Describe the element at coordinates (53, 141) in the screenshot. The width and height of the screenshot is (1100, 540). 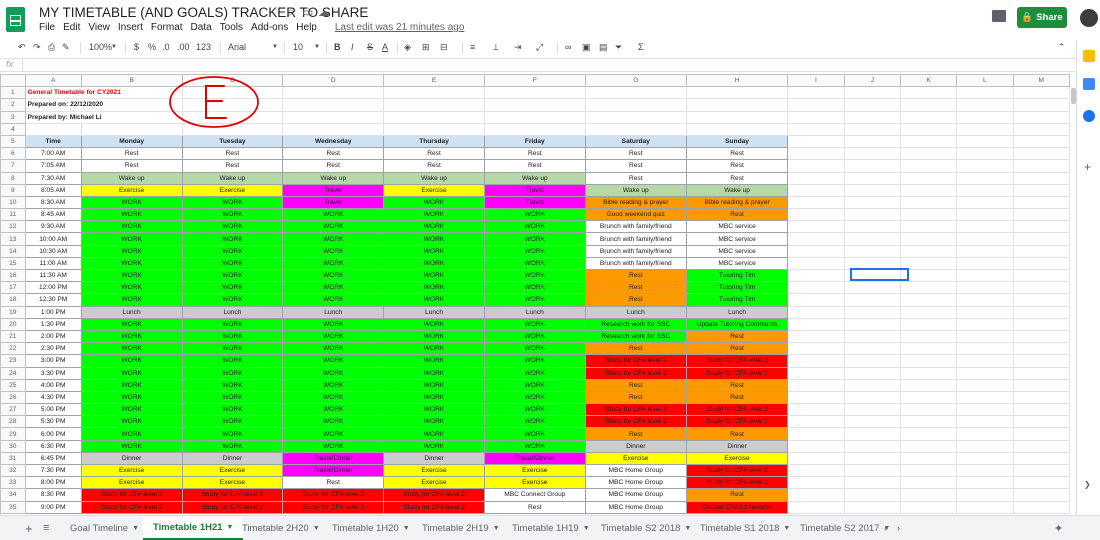
I see `timetable-header-cell: Time` at that location.